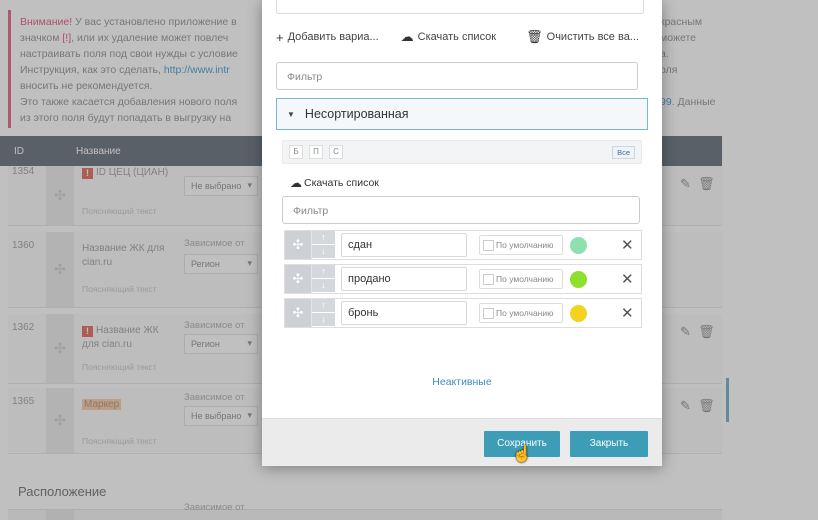 The height and width of the screenshot is (520, 818). What do you see at coordinates (460, 7) in the screenshot?
I see `field-name-input` at bounding box center [460, 7].